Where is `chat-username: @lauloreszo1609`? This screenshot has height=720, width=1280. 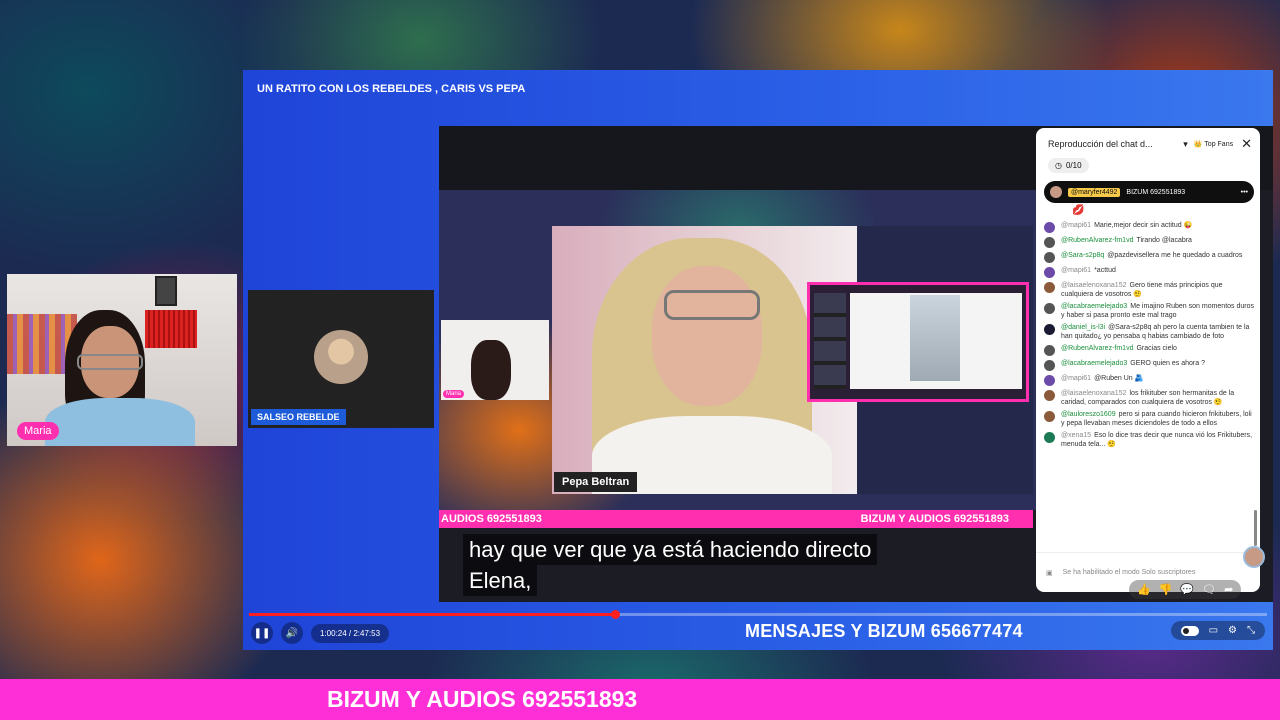
chat-username: @lauloreszo1609 is located at coordinates (1088, 414).